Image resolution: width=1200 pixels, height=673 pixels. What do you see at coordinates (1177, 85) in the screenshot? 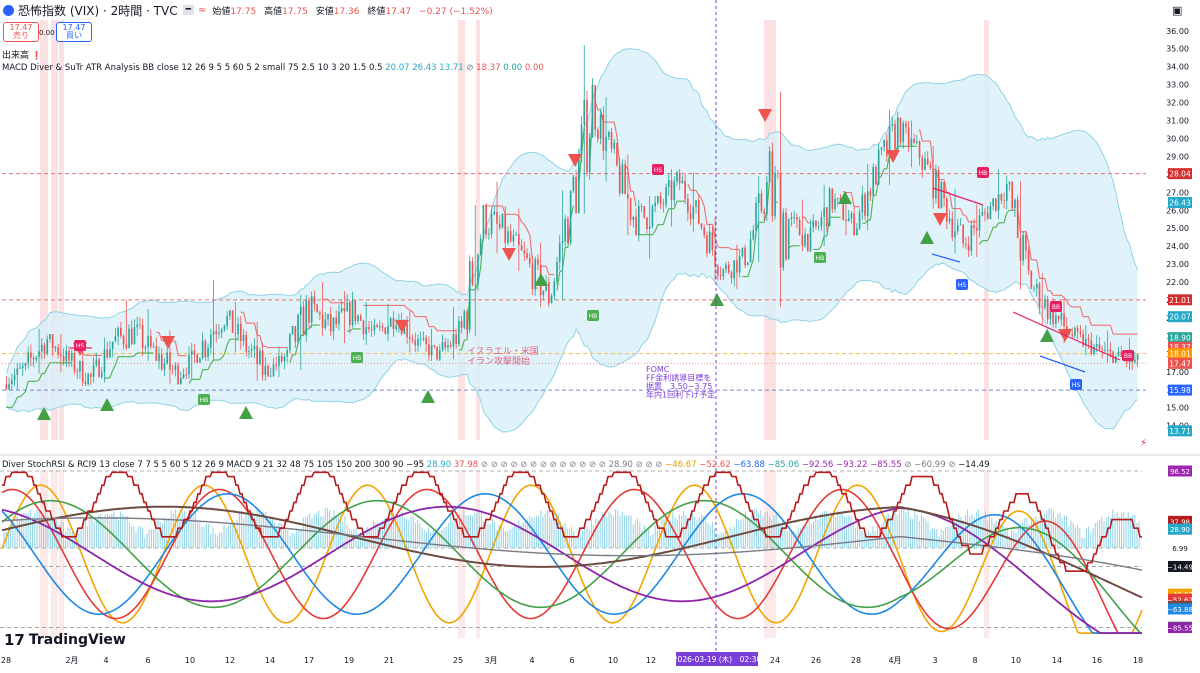
I see `price-tick-label: 33.00` at bounding box center [1177, 85].